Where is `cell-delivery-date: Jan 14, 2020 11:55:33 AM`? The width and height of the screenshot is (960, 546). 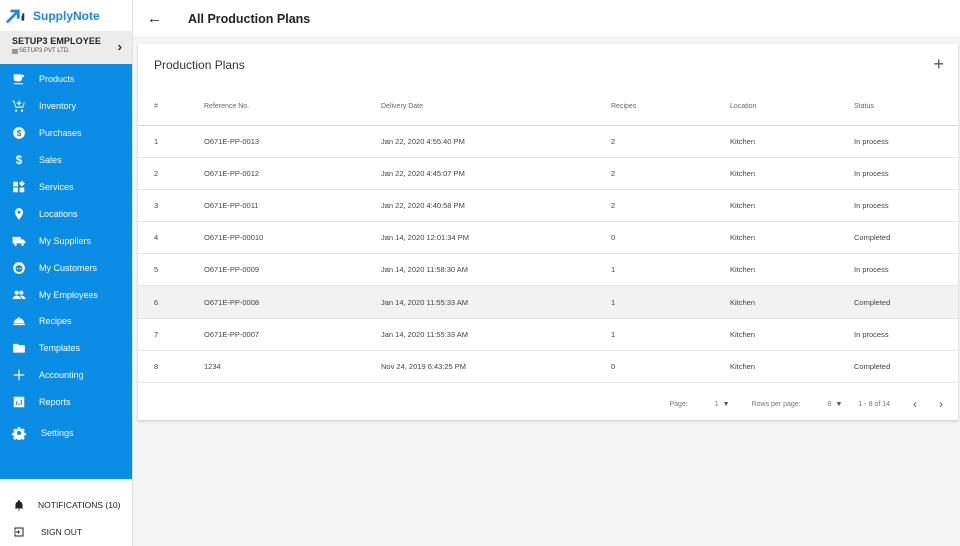 cell-delivery-date: Jan 14, 2020 11:55:33 AM is located at coordinates (496, 334).